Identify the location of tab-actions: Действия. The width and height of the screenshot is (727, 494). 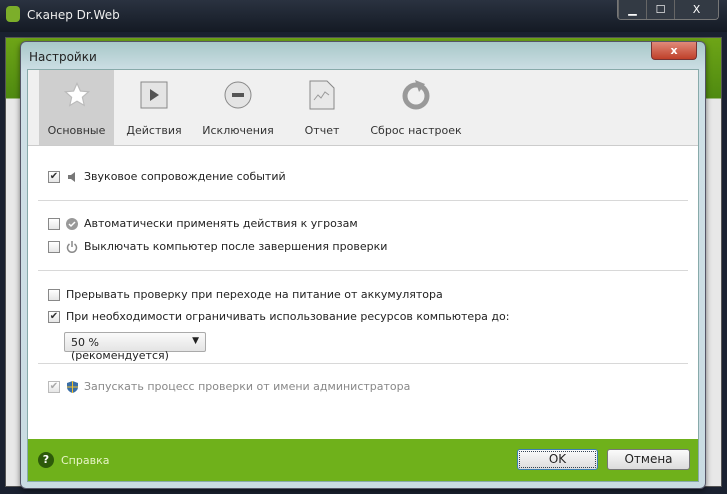
(154, 107).